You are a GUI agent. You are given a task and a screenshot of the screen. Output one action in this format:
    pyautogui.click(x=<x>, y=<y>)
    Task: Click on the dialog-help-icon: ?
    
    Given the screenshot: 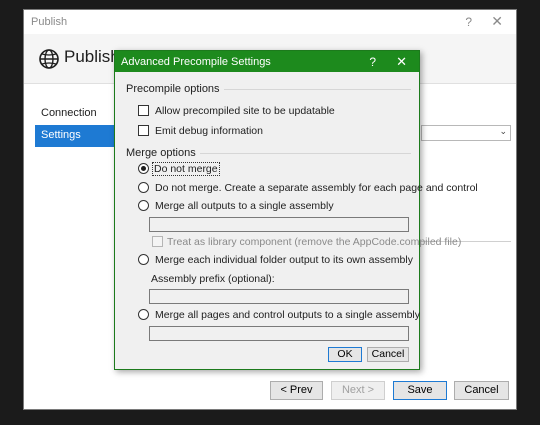 What is the action you would take?
    pyautogui.click(x=372, y=62)
    